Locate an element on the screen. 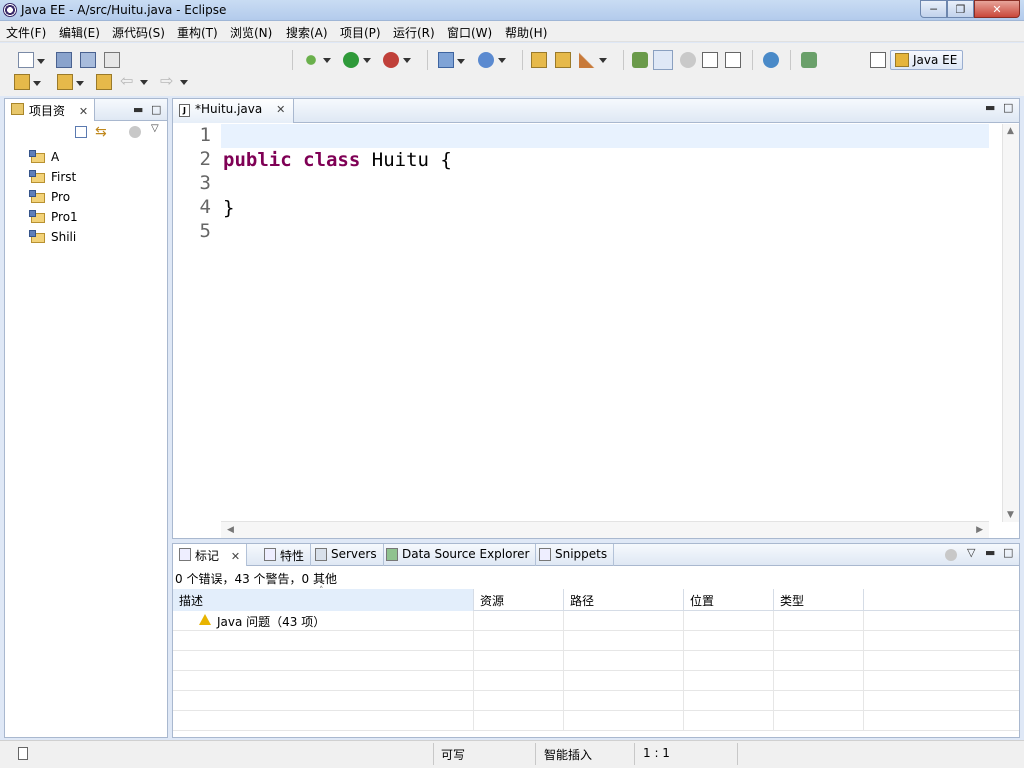 The image size is (1024, 768). tab-project-explorer: 项目资 ✕ is located at coordinates (50, 110).